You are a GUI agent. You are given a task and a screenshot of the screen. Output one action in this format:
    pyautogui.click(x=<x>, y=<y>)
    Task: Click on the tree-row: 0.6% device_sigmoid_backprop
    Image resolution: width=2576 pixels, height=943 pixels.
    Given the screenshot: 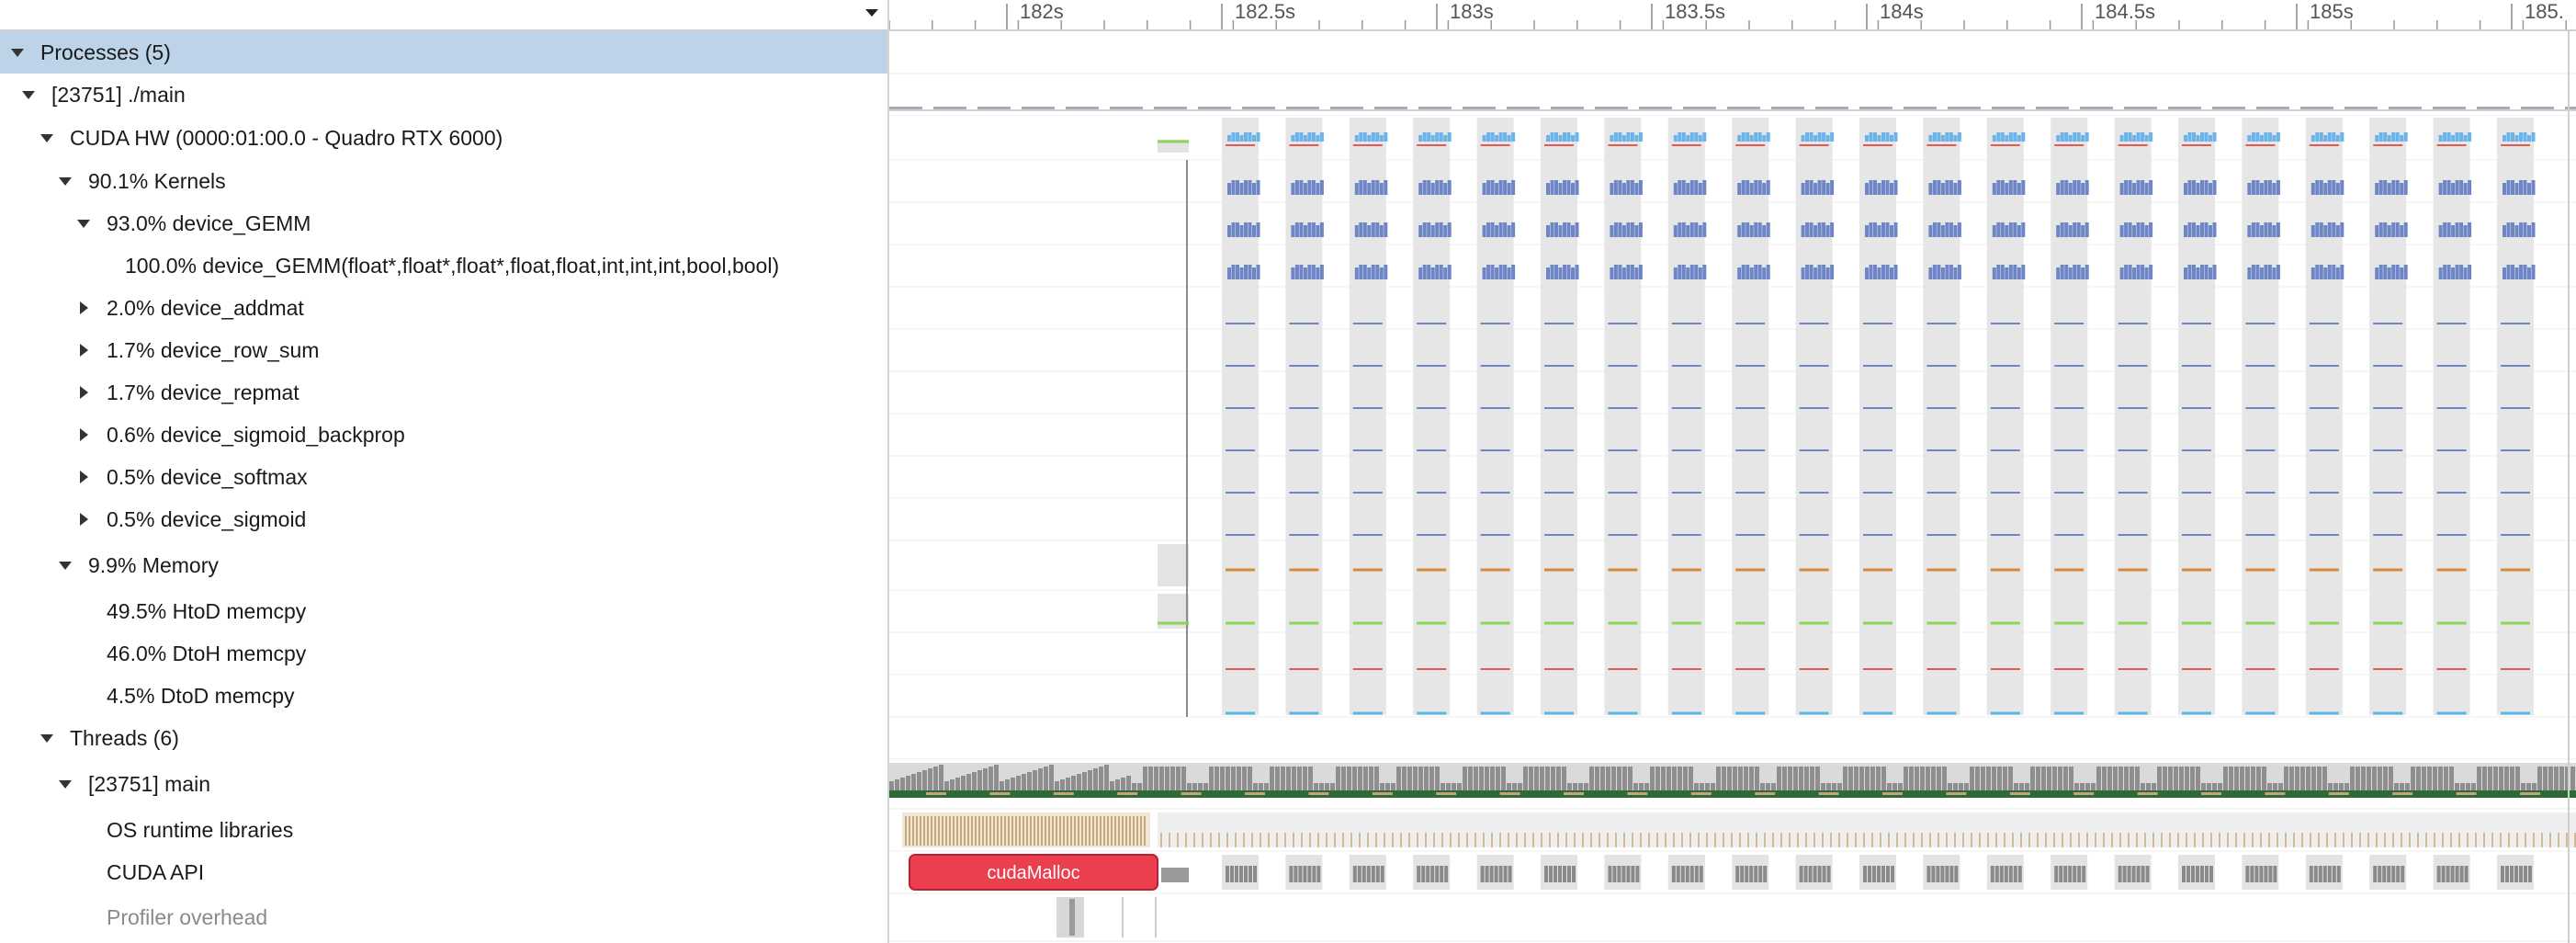 What is the action you would take?
    pyautogui.click(x=443, y=435)
    